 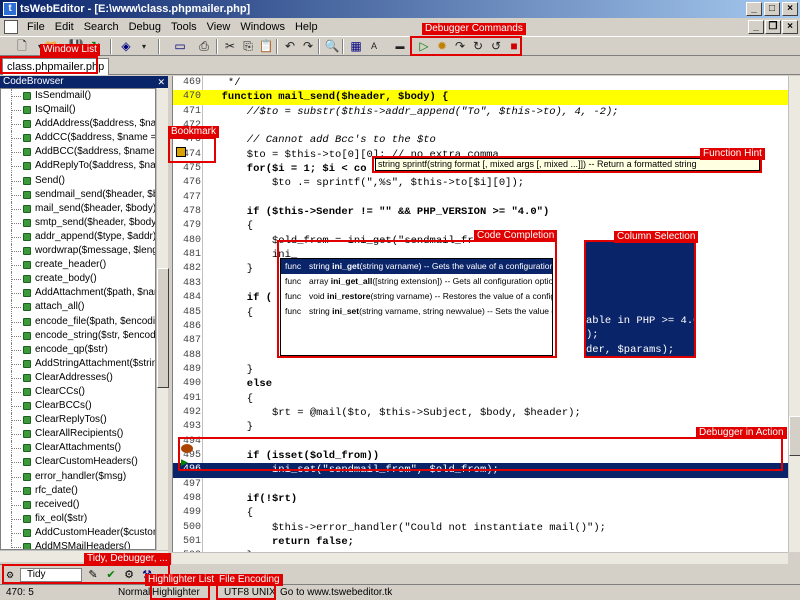 What do you see at coordinates (230, 46) in the screenshot?
I see `cut-icon: ✂` at bounding box center [230, 46].